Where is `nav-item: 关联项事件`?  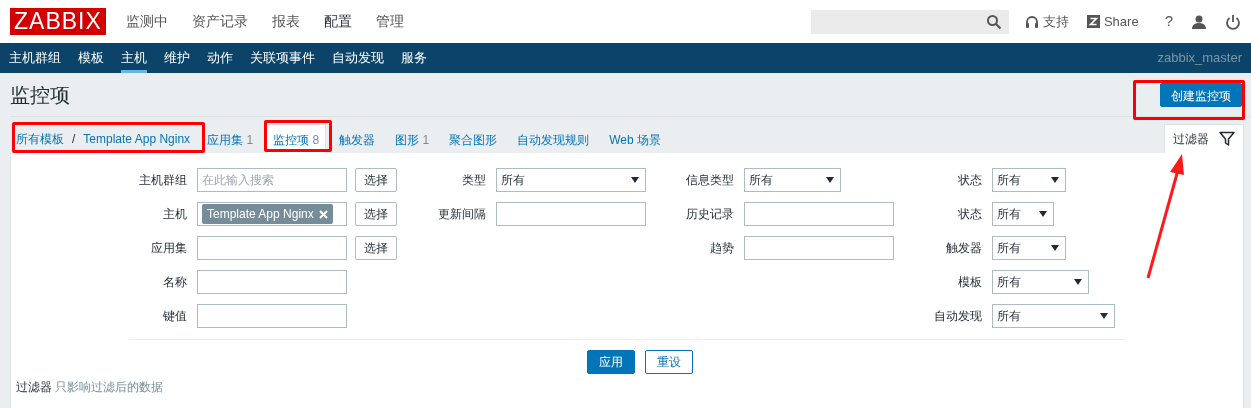
nav-item: 关联项事件 is located at coordinates (282, 58).